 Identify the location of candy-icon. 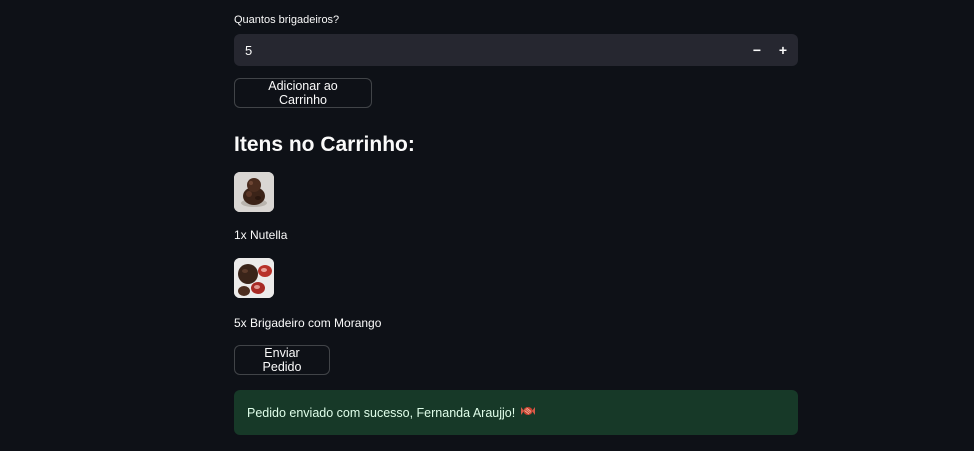
(528, 412).